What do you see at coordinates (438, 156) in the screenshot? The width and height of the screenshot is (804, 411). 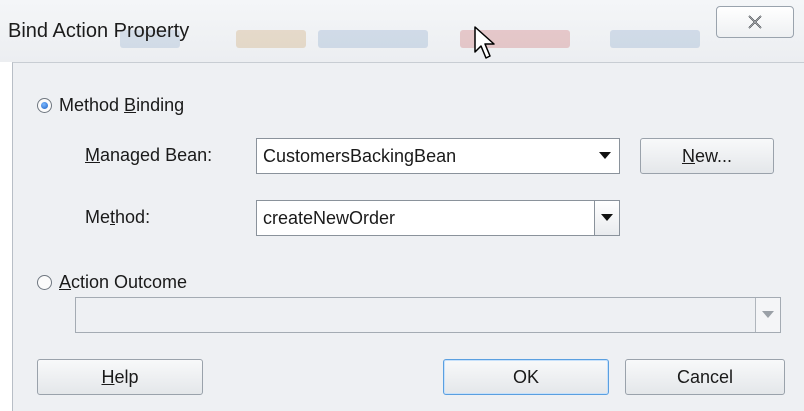 I see `managed-bean-select: CustomersBackingBean` at bounding box center [438, 156].